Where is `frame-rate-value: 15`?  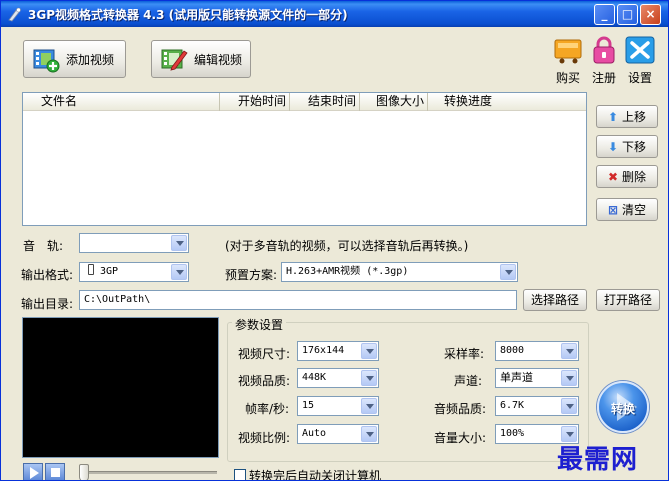
frame-rate-value: 15 is located at coordinates (308, 405).